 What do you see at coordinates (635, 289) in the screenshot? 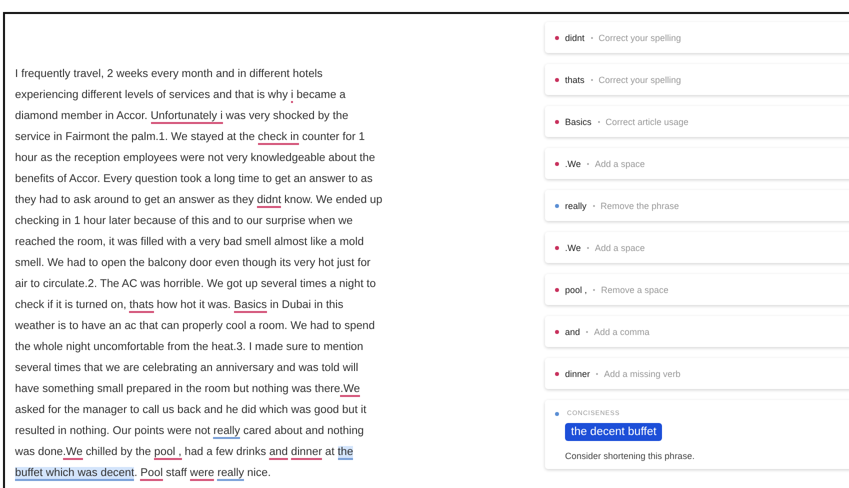
I see `suggestion-advice: Remove a space` at bounding box center [635, 289].